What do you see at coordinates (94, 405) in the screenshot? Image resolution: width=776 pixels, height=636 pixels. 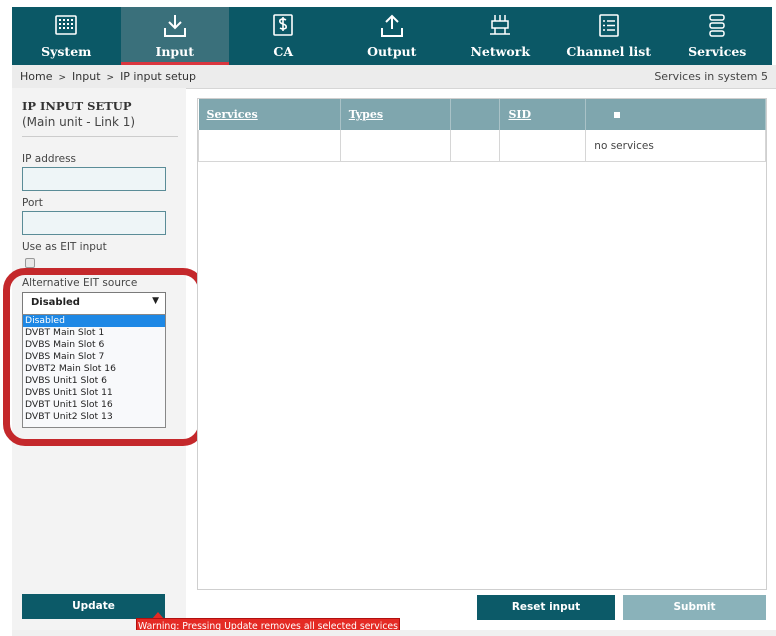 I see `dropdown-option: DVBT Unit1 Slot 16` at bounding box center [94, 405].